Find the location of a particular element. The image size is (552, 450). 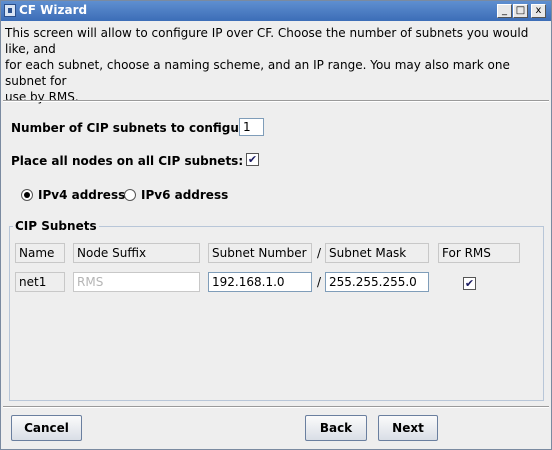

ipv6-radio is located at coordinates (130, 195).